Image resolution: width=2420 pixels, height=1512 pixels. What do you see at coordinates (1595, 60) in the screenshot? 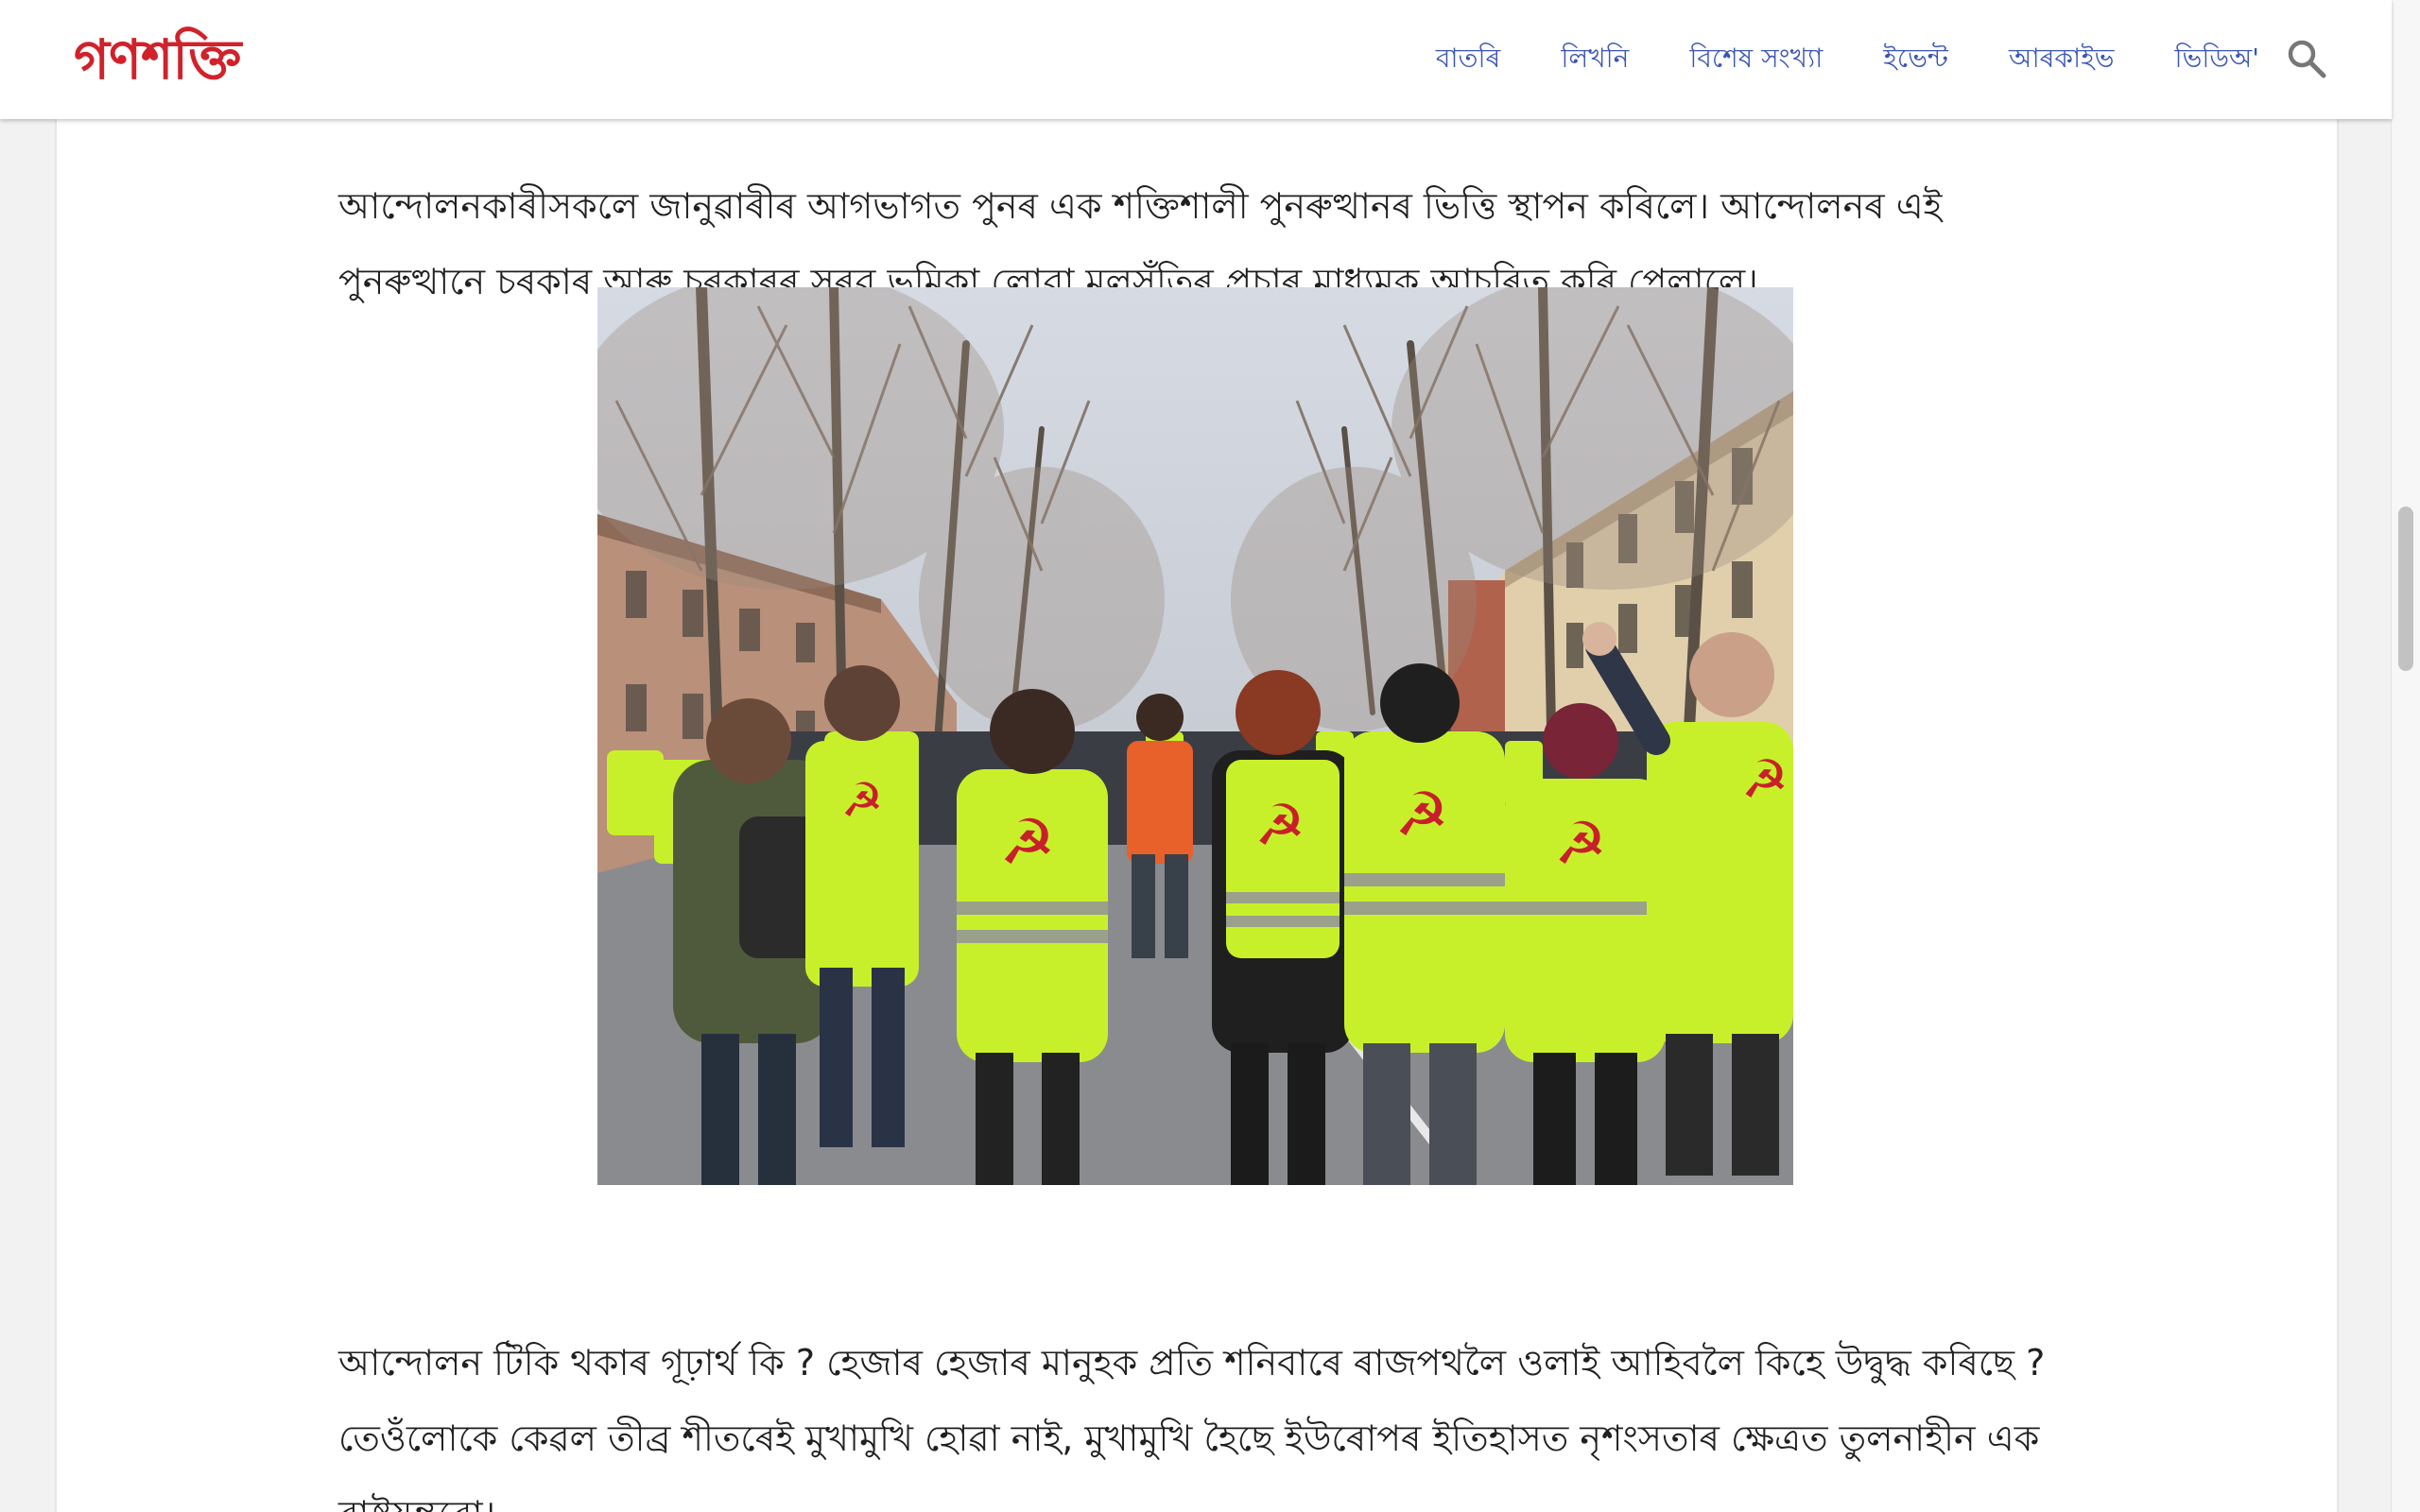
I see `nav-item-writings: লিখনি` at bounding box center [1595, 60].